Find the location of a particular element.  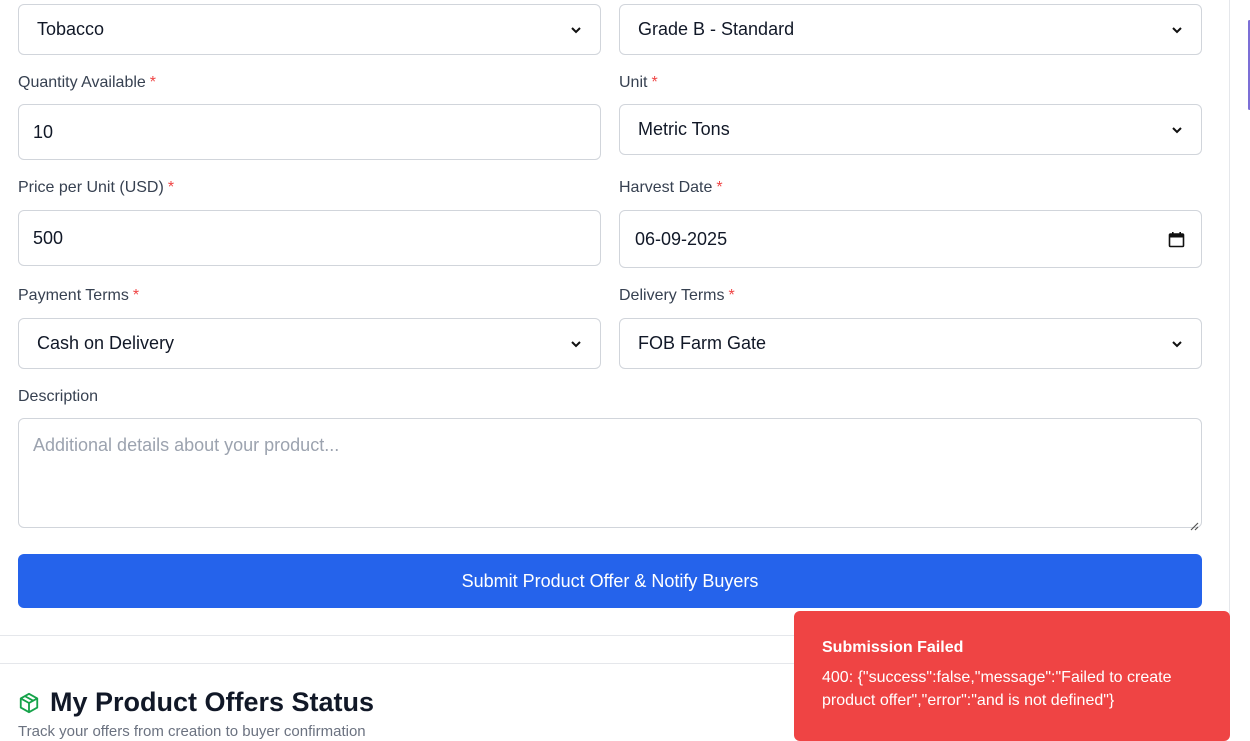

price-label-text: Price per Unit (USD) is located at coordinates (91, 187).